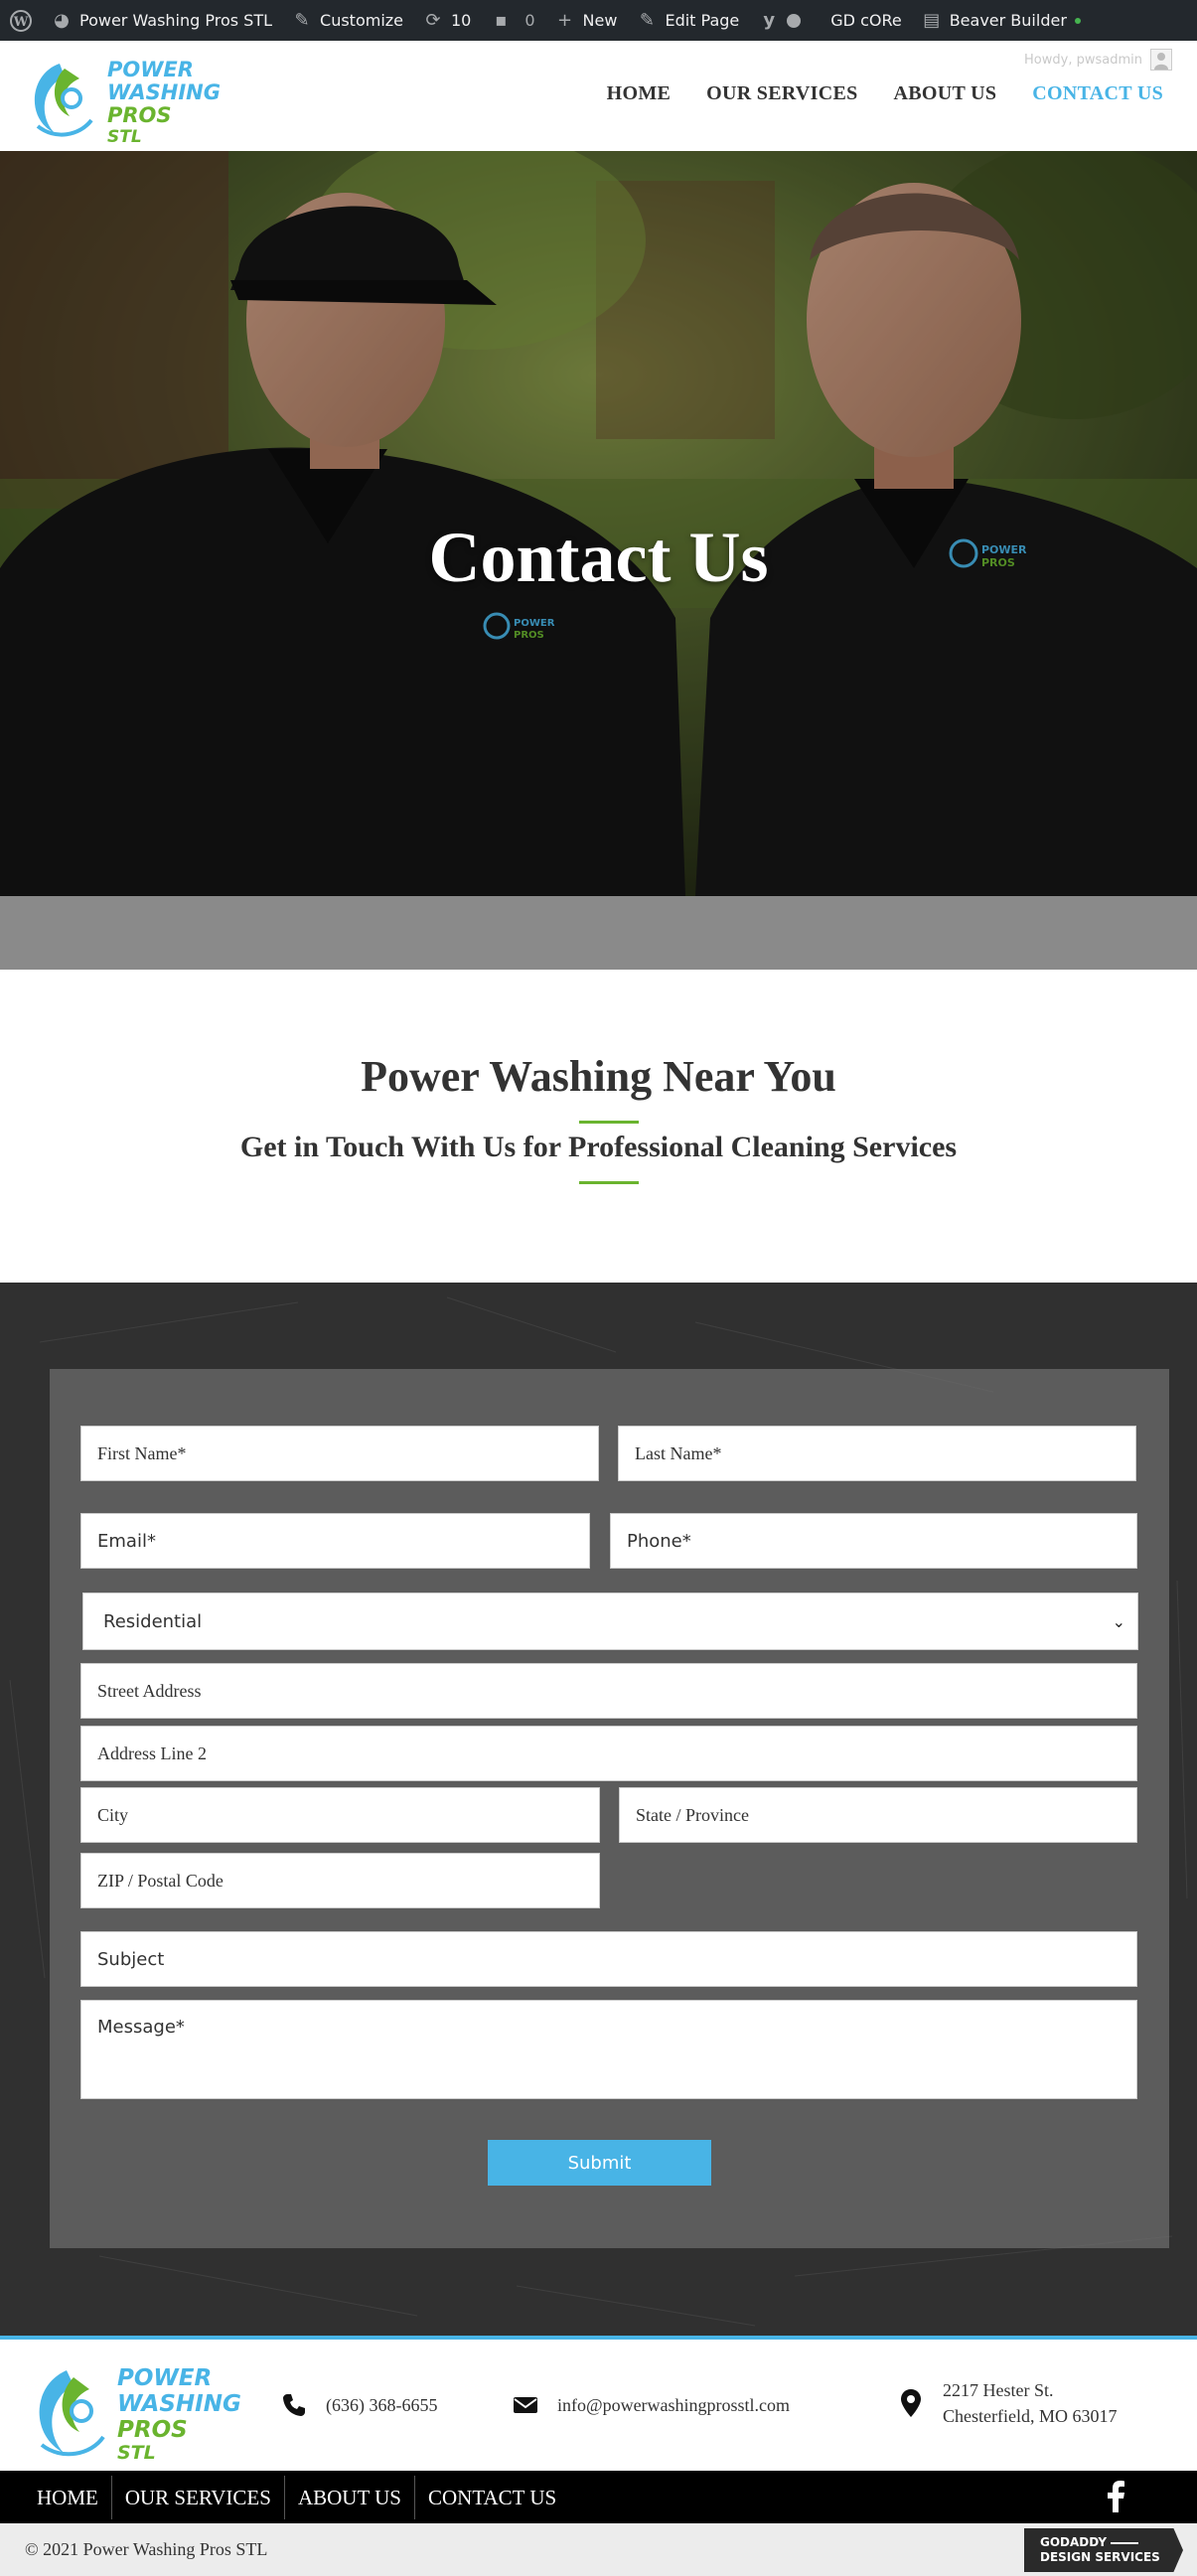  I want to click on wordpress-icon: W, so click(21, 20).